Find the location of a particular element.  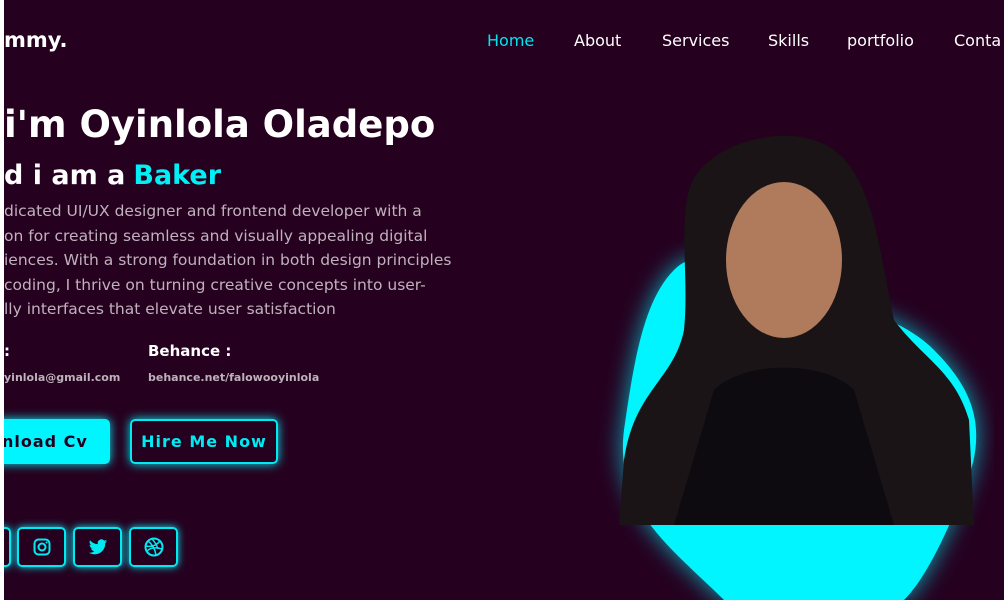

twitter-icon is located at coordinates (97, 546).